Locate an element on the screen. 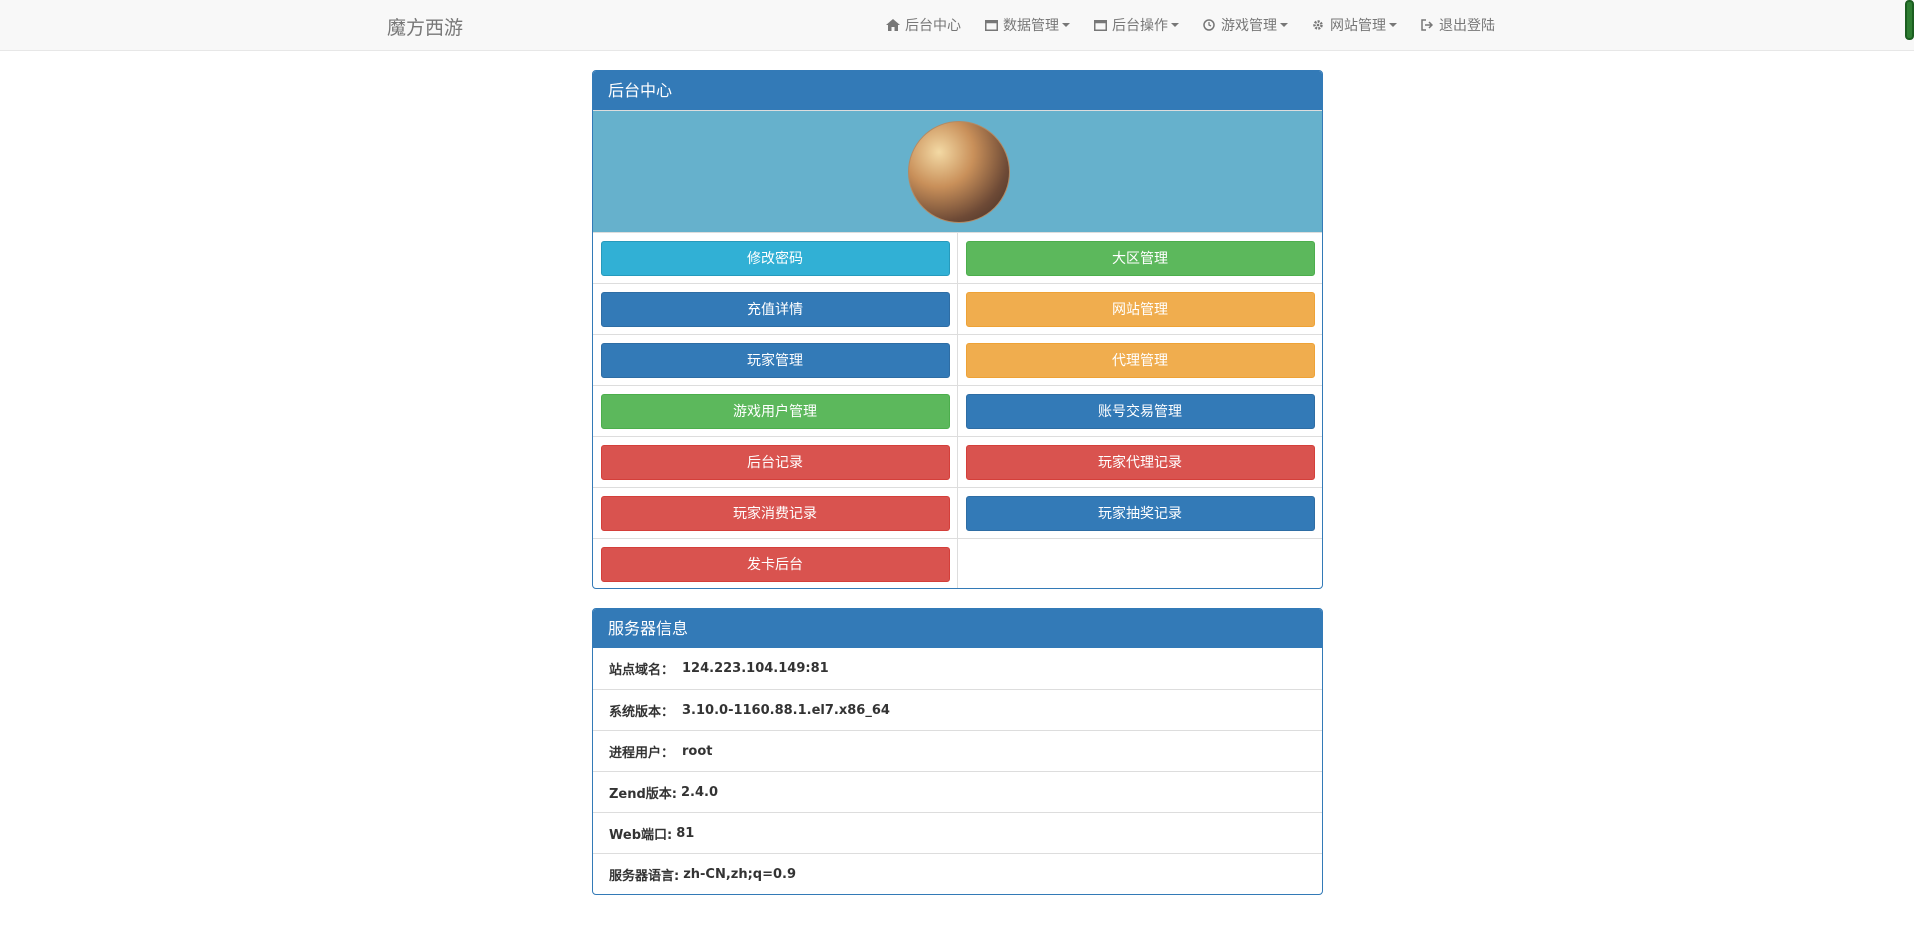  info-label: 服务器语言: is located at coordinates (644, 876).